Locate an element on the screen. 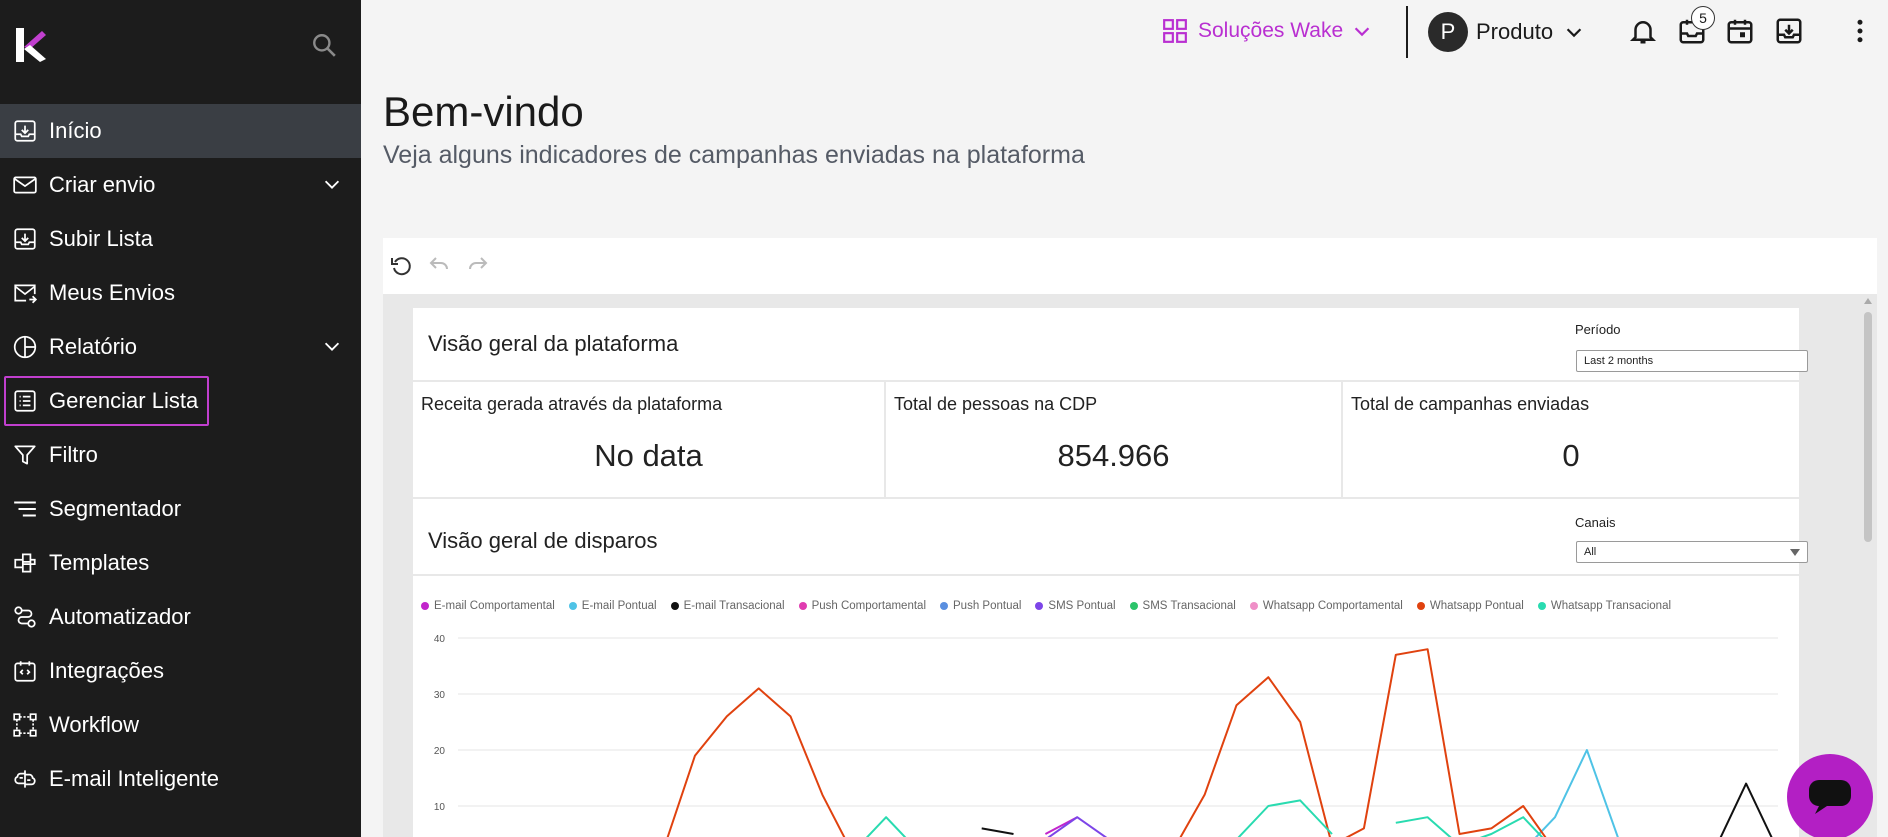 The width and height of the screenshot is (1888, 837). solutions-label: Soluções Wake is located at coordinates (1271, 30).